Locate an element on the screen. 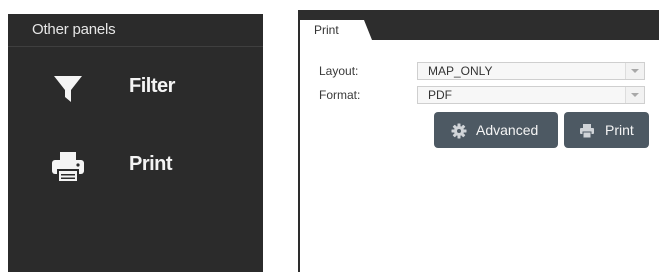 This screenshot has width=659, height=272. panel-item-label: Filter is located at coordinates (152, 86).